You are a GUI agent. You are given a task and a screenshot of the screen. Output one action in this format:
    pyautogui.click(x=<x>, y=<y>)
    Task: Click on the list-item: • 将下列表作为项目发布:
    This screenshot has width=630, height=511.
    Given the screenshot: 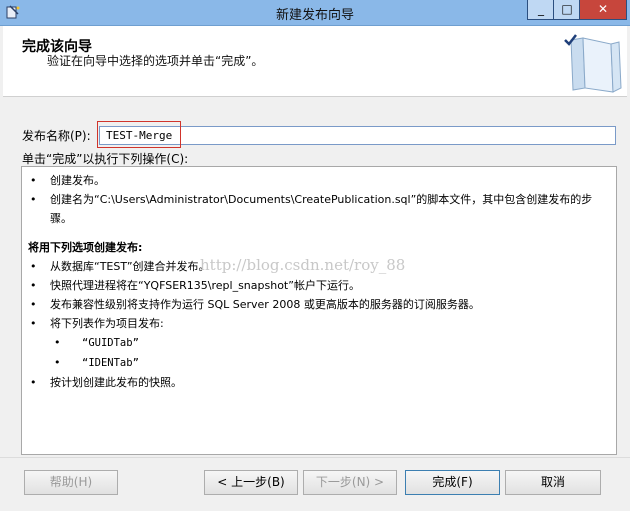 What is the action you would take?
    pyautogui.click(x=319, y=323)
    